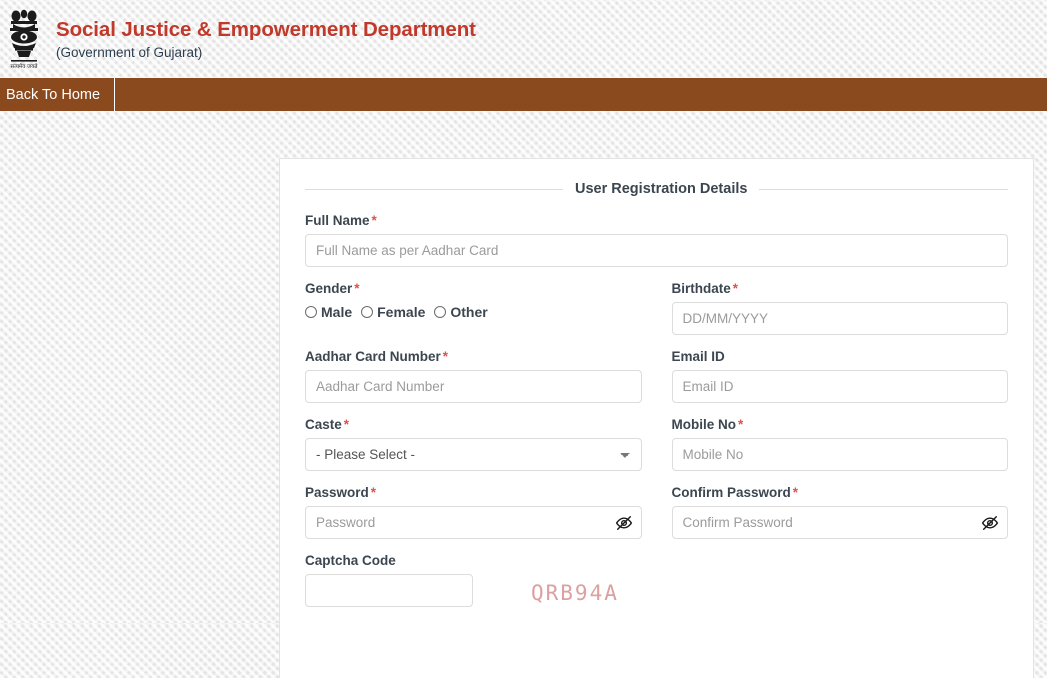  Describe the element at coordinates (401, 312) in the screenshot. I see `radio-gender-female-label: Female` at that location.